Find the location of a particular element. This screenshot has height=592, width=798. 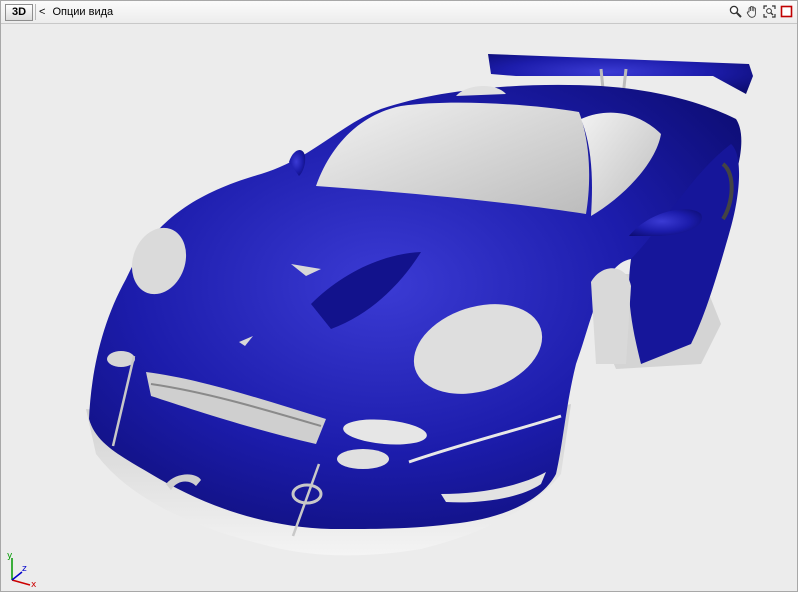

z-axis-line is located at coordinates (17, 576).